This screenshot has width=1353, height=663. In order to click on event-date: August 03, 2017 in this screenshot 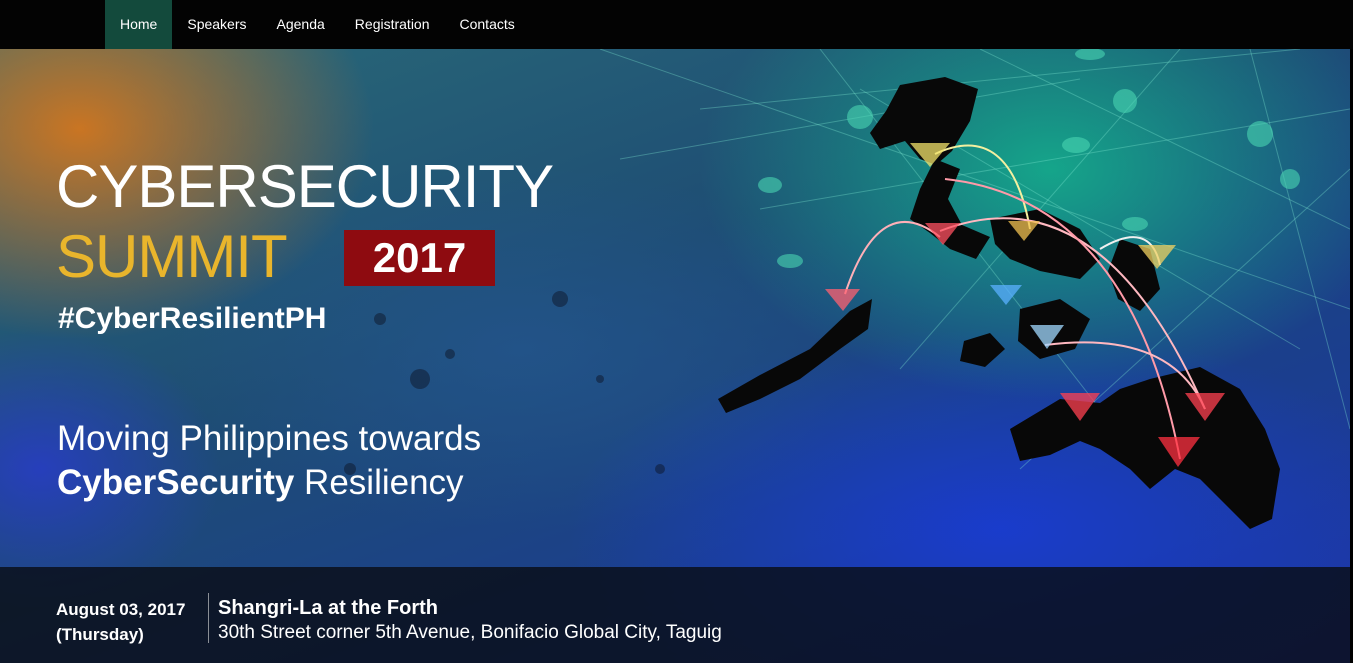, I will do `click(121, 609)`.